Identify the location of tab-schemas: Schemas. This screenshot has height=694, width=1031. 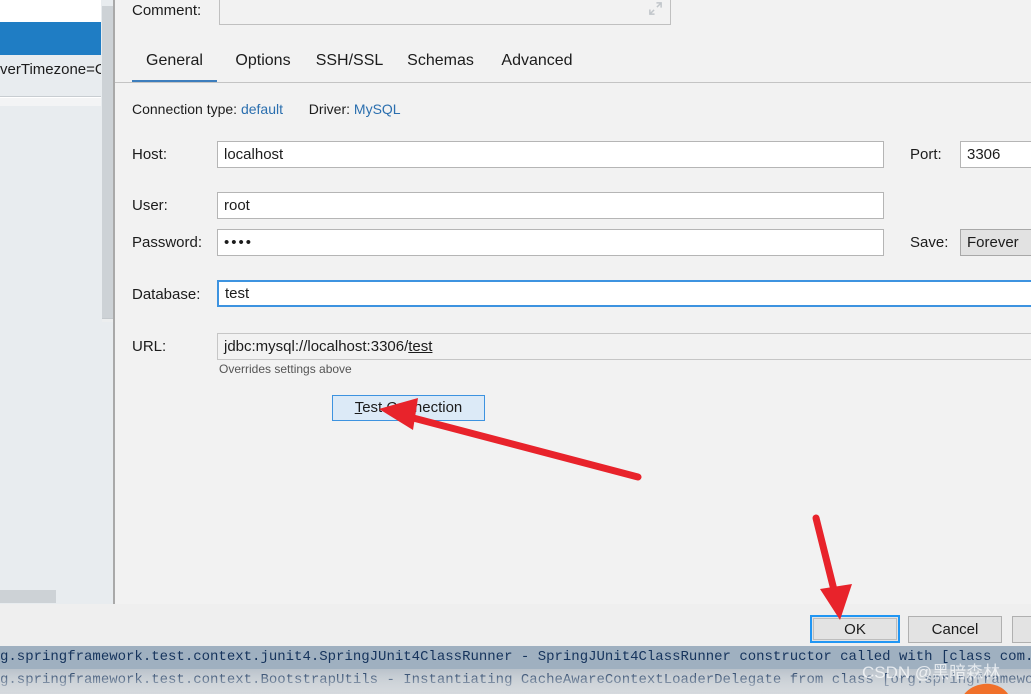
(440, 63).